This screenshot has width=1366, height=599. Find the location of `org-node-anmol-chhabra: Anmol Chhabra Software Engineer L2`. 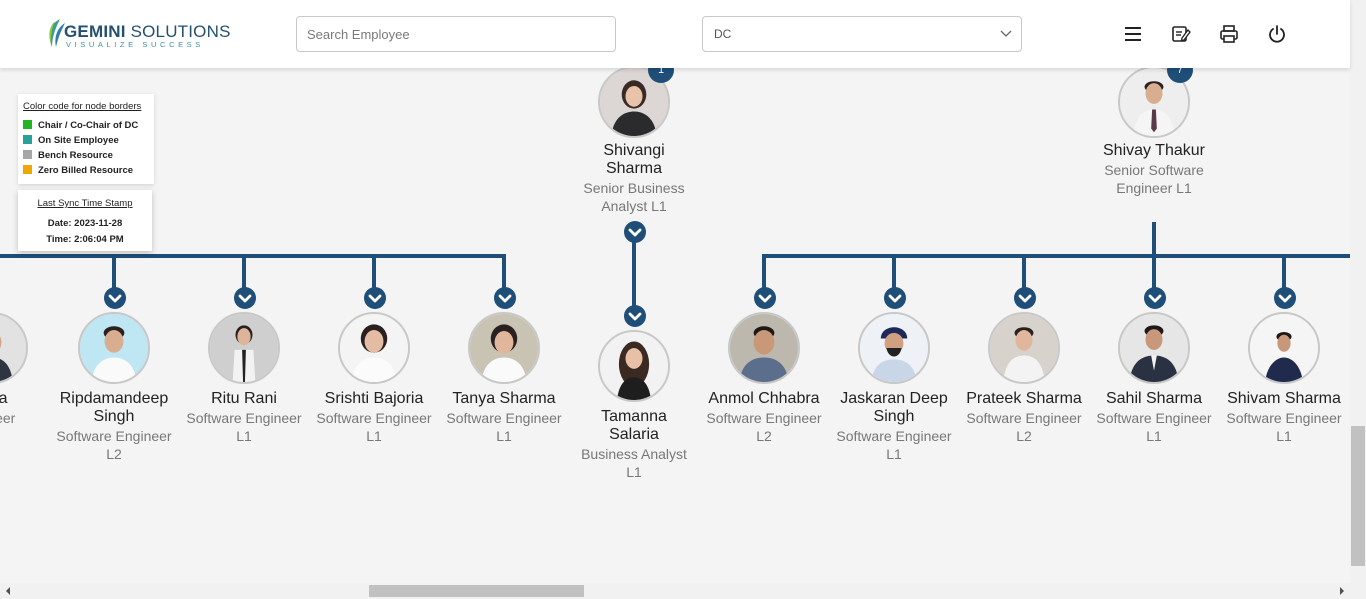

org-node-anmol-chhabra: Anmol Chhabra Software Engineer L2 is located at coordinates (764, 378).